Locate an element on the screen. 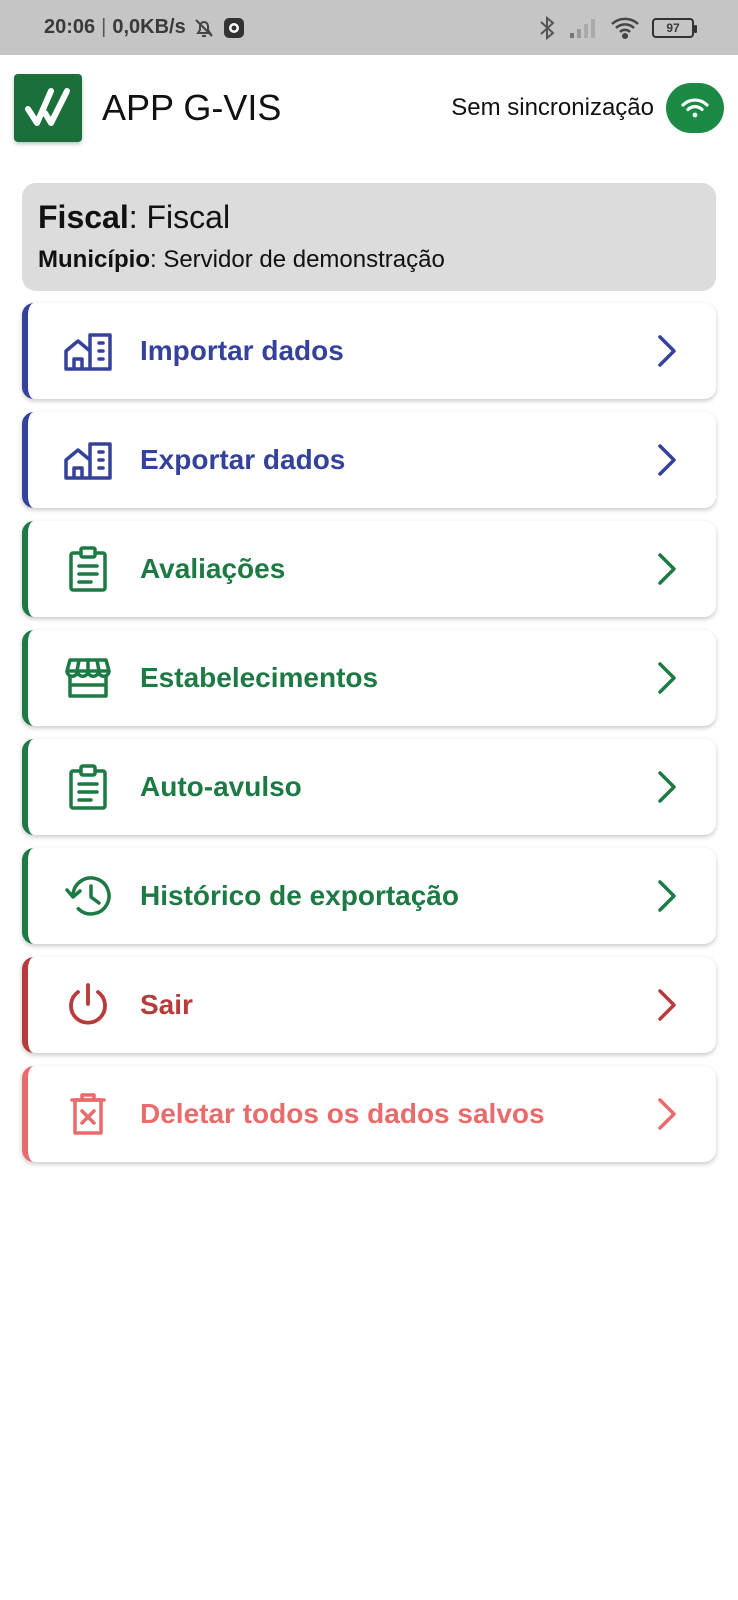 This screenshot has width=738, height=1600. fiscal-value: : Fiscal is located at coordinates (179, 217).